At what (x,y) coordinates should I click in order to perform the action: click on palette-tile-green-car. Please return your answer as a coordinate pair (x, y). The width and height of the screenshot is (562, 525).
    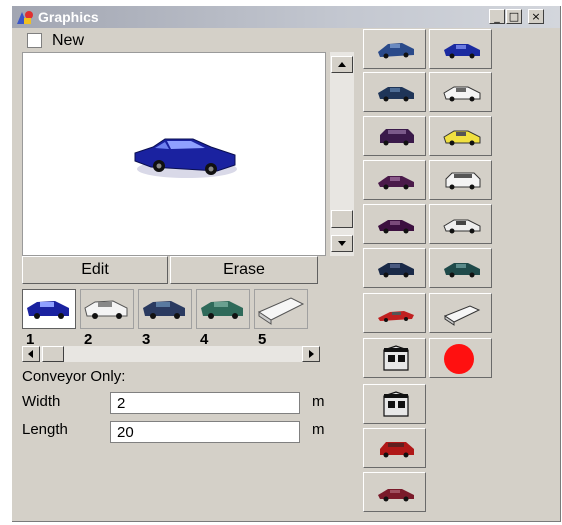
    Looking at the image, I should click on (460, 268).